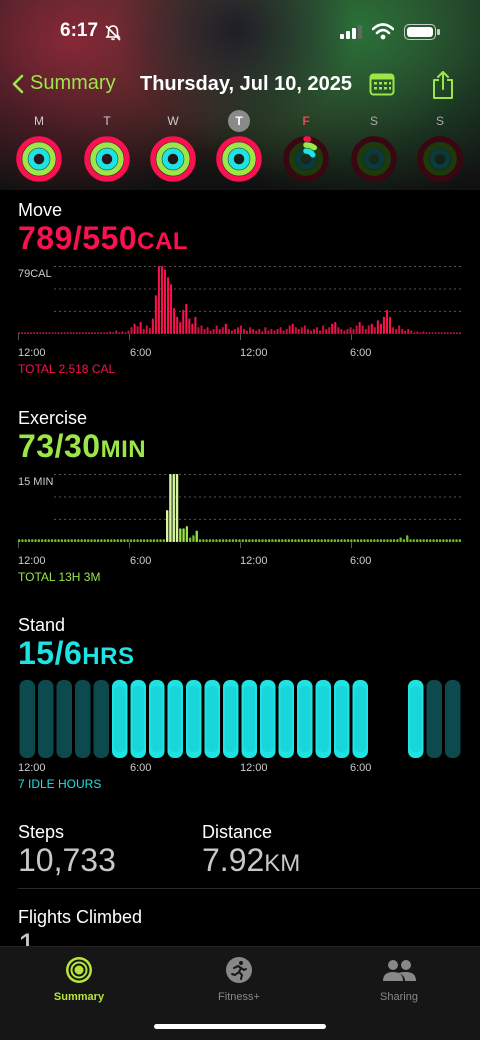  What do you see at coordinates (32, 353) in the screenshot?
I see `move-tick-0: 12:00` at bounding box center [32, 353].